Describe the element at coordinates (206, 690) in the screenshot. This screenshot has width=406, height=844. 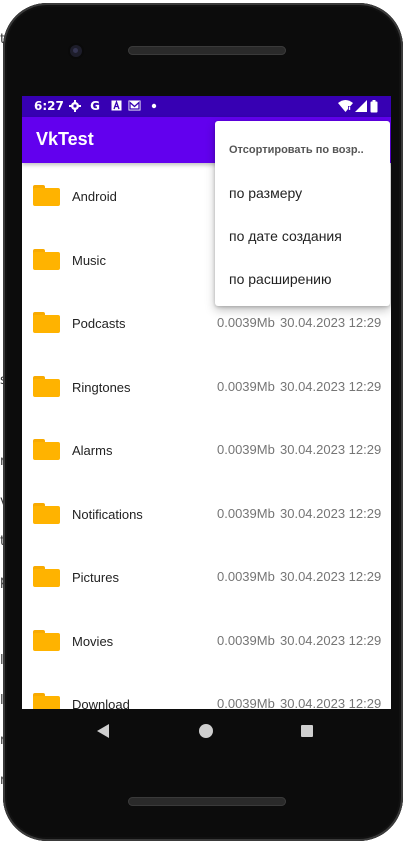
I see `file-row-download: Download 0.0039Mb 30.04.2023 12:29` at that location.